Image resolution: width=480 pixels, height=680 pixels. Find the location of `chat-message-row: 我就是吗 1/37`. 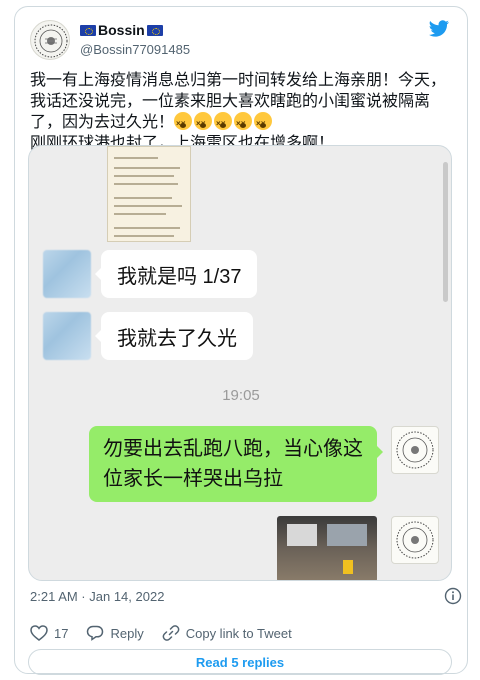

chat-message-row: 我就是吗 1/37 is located at coordinates (150, 274).